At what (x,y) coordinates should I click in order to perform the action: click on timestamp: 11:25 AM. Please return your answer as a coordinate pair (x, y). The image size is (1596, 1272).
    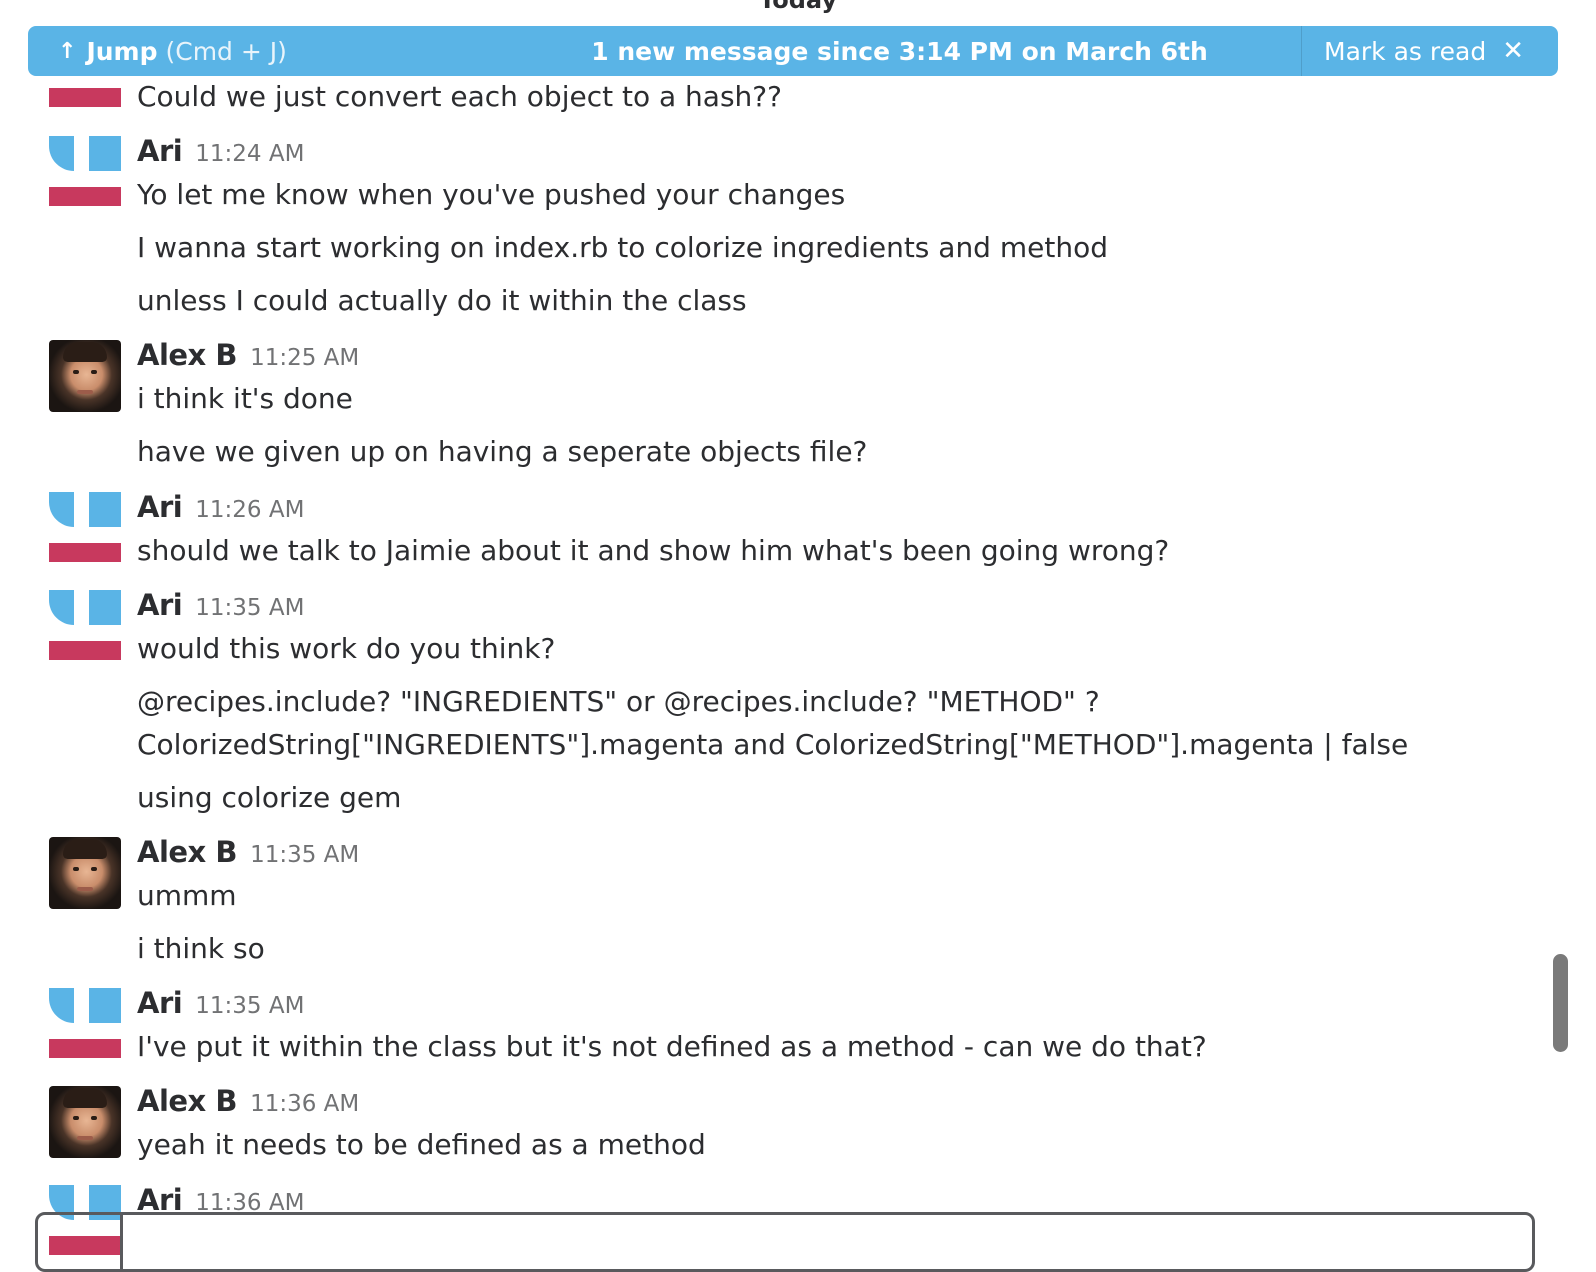
    Looking at the image, I should click on (304, 358).